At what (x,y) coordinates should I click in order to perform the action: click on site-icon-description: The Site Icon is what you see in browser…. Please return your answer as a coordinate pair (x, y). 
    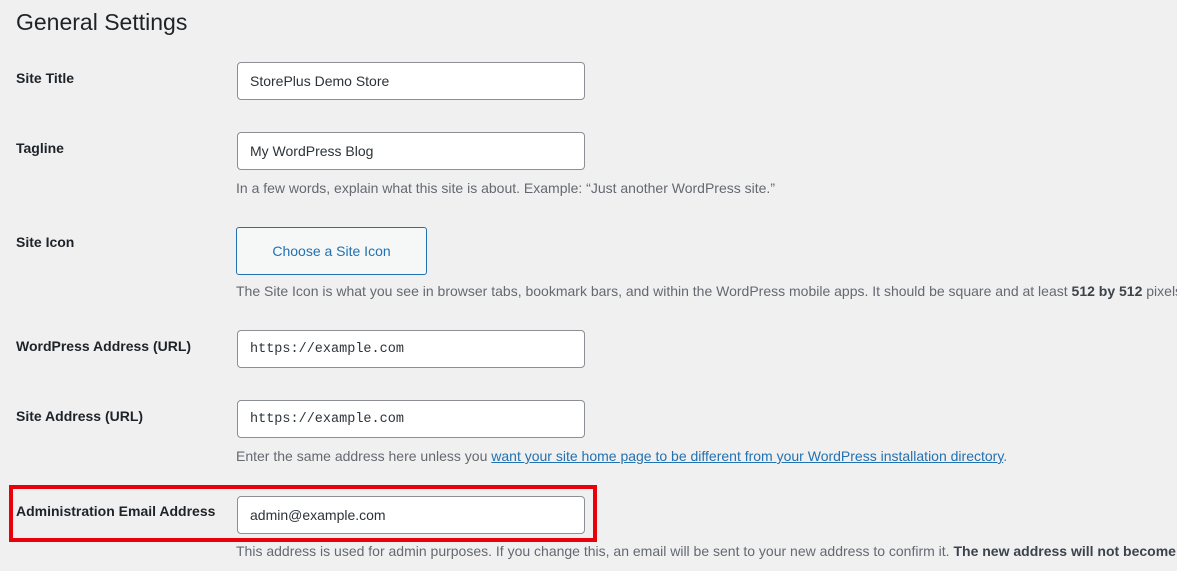
    Looking at the image, I should click on (706, 291).